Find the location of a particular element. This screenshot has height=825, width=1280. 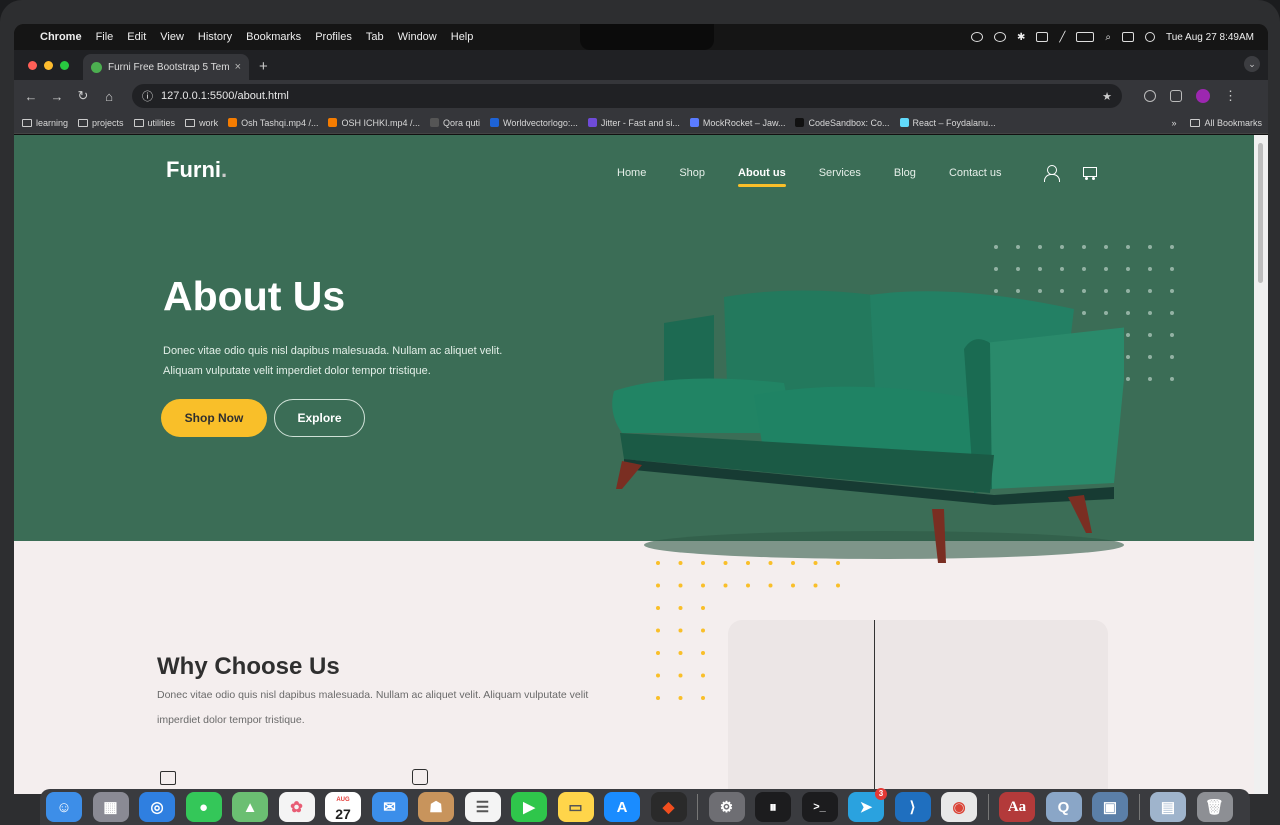

tab-close-icon: × is located at coordinates (238, 67).